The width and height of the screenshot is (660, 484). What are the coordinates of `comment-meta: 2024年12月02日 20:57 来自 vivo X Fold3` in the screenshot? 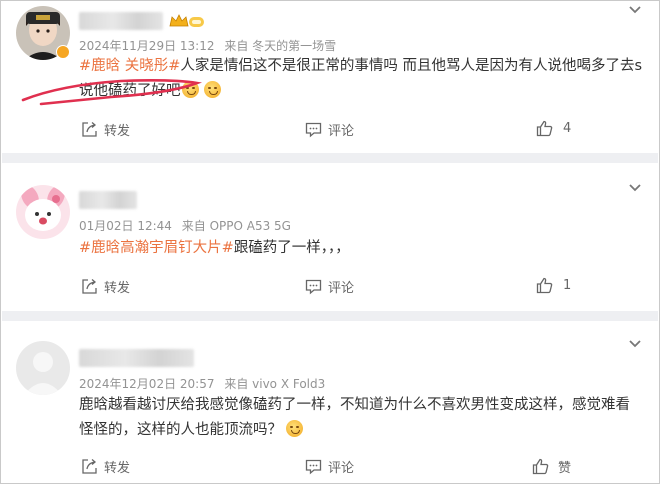 It's located at (205, 383).